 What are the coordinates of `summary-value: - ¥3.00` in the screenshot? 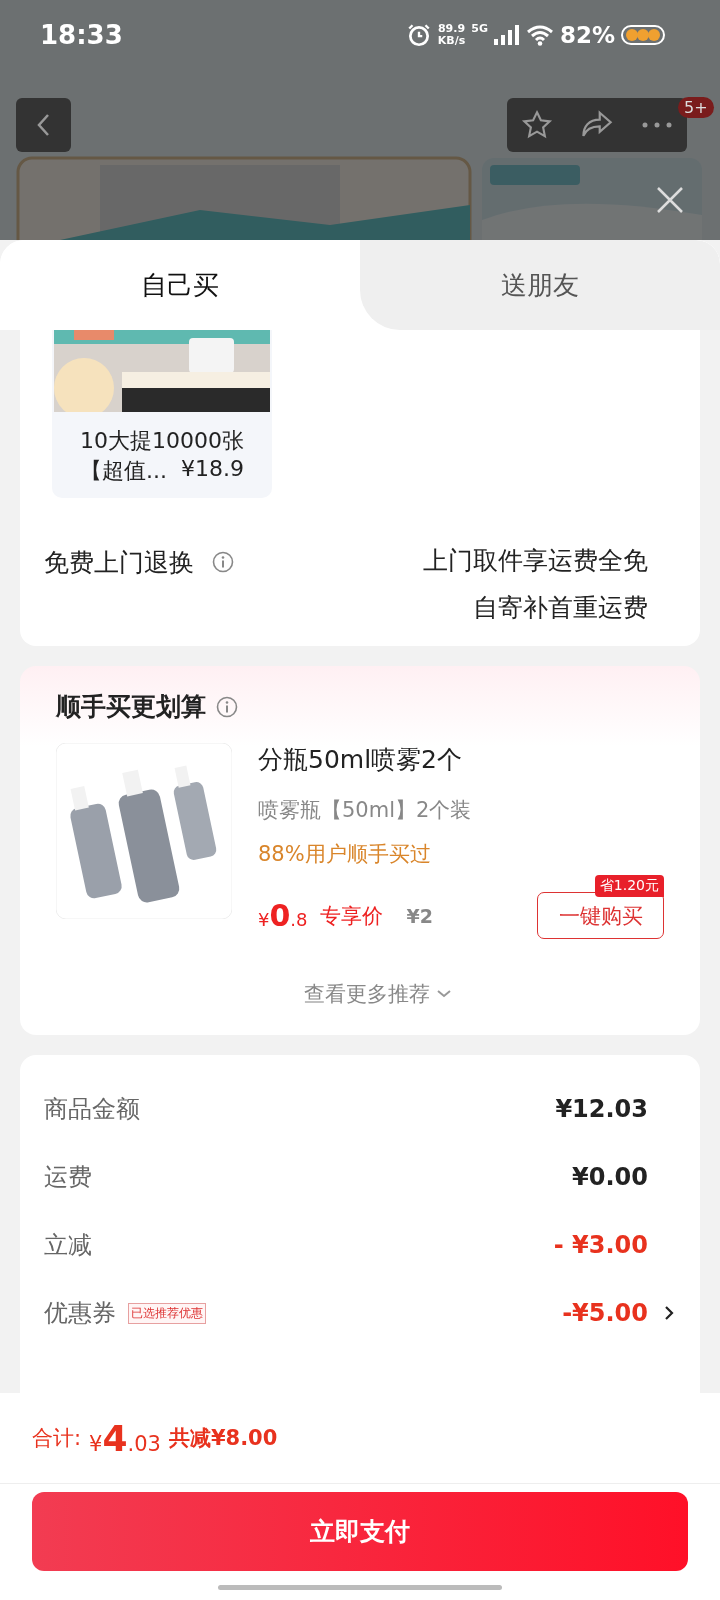 It's located at (600, 1245).